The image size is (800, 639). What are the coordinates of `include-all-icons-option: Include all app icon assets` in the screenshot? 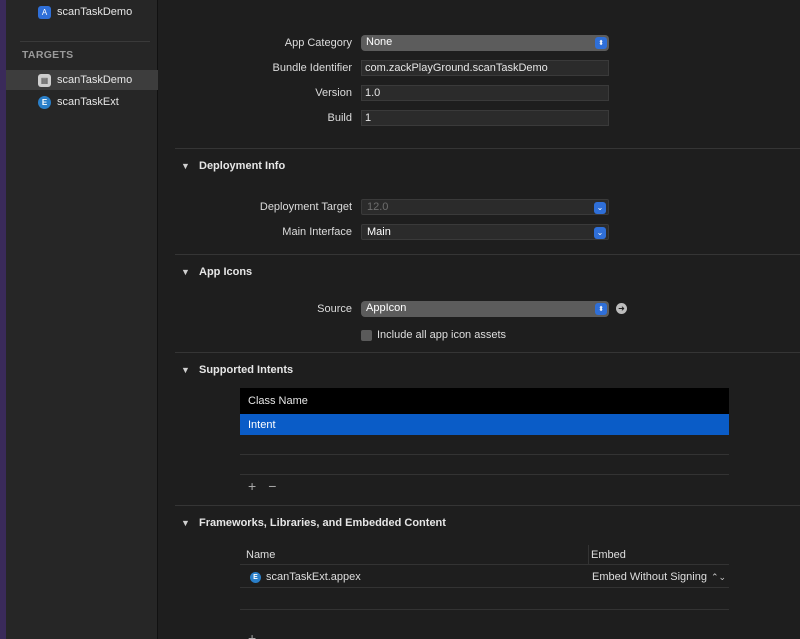 It's located at (433, 335).